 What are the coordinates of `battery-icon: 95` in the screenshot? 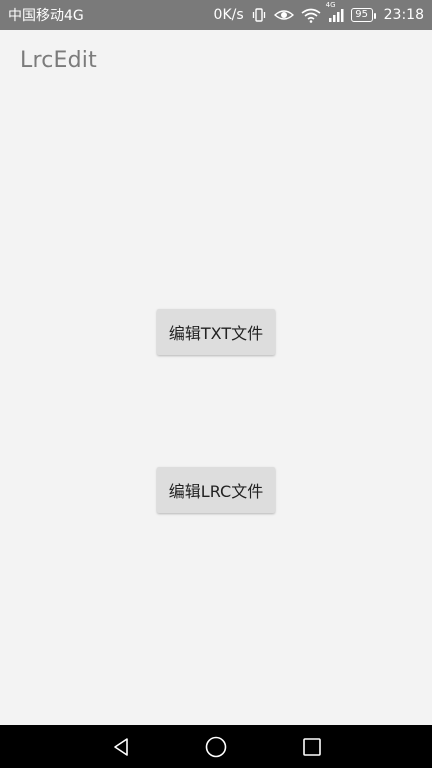 It's located at (363, 15).